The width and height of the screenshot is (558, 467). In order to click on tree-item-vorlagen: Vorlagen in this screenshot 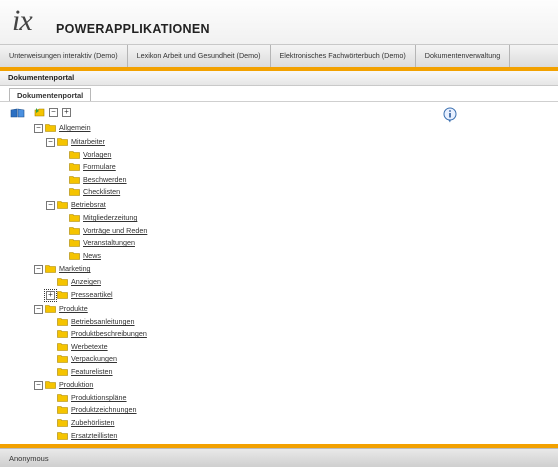, I will do `click(97, 155)`.